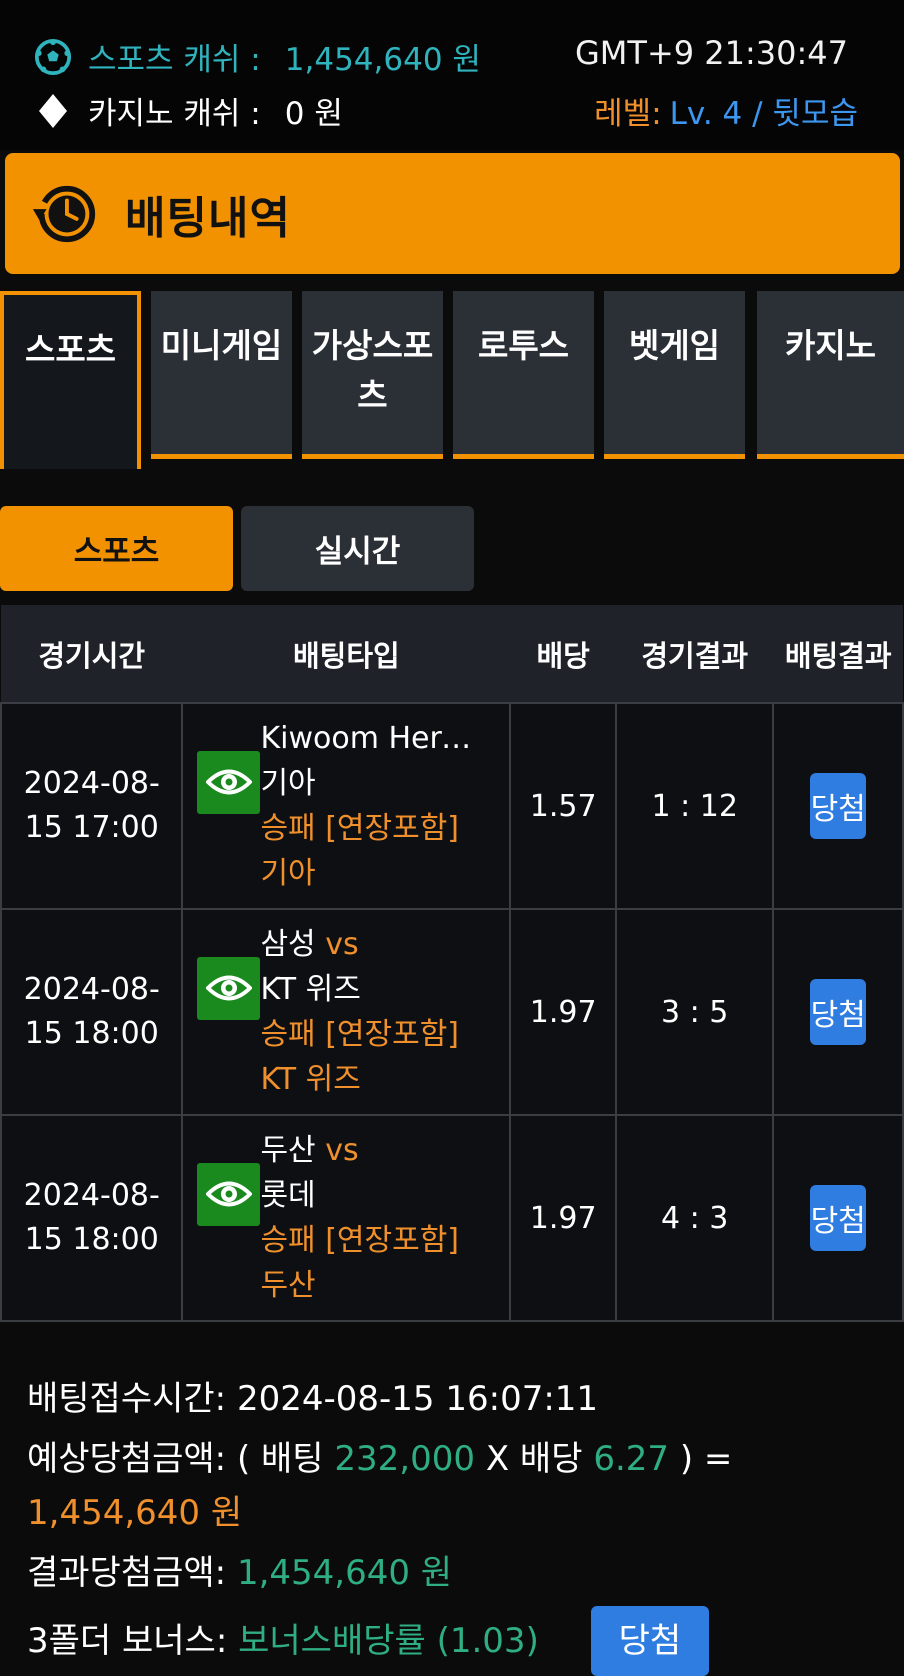 This screenshot has height=1676, width=904. I want to click on server-clock: GMT+9 21:30:47, so click(711, 53).